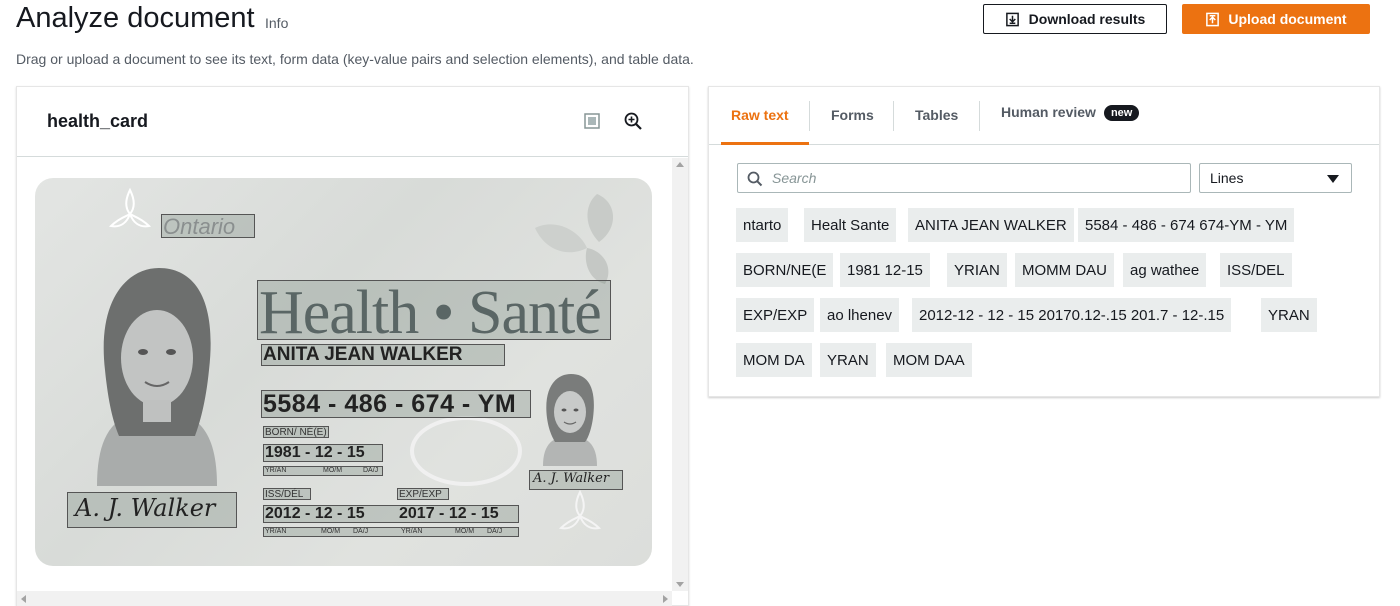 This screenshot has width=1400, height=606. I want to click on tab-tables: Tables, so click(936, 115).